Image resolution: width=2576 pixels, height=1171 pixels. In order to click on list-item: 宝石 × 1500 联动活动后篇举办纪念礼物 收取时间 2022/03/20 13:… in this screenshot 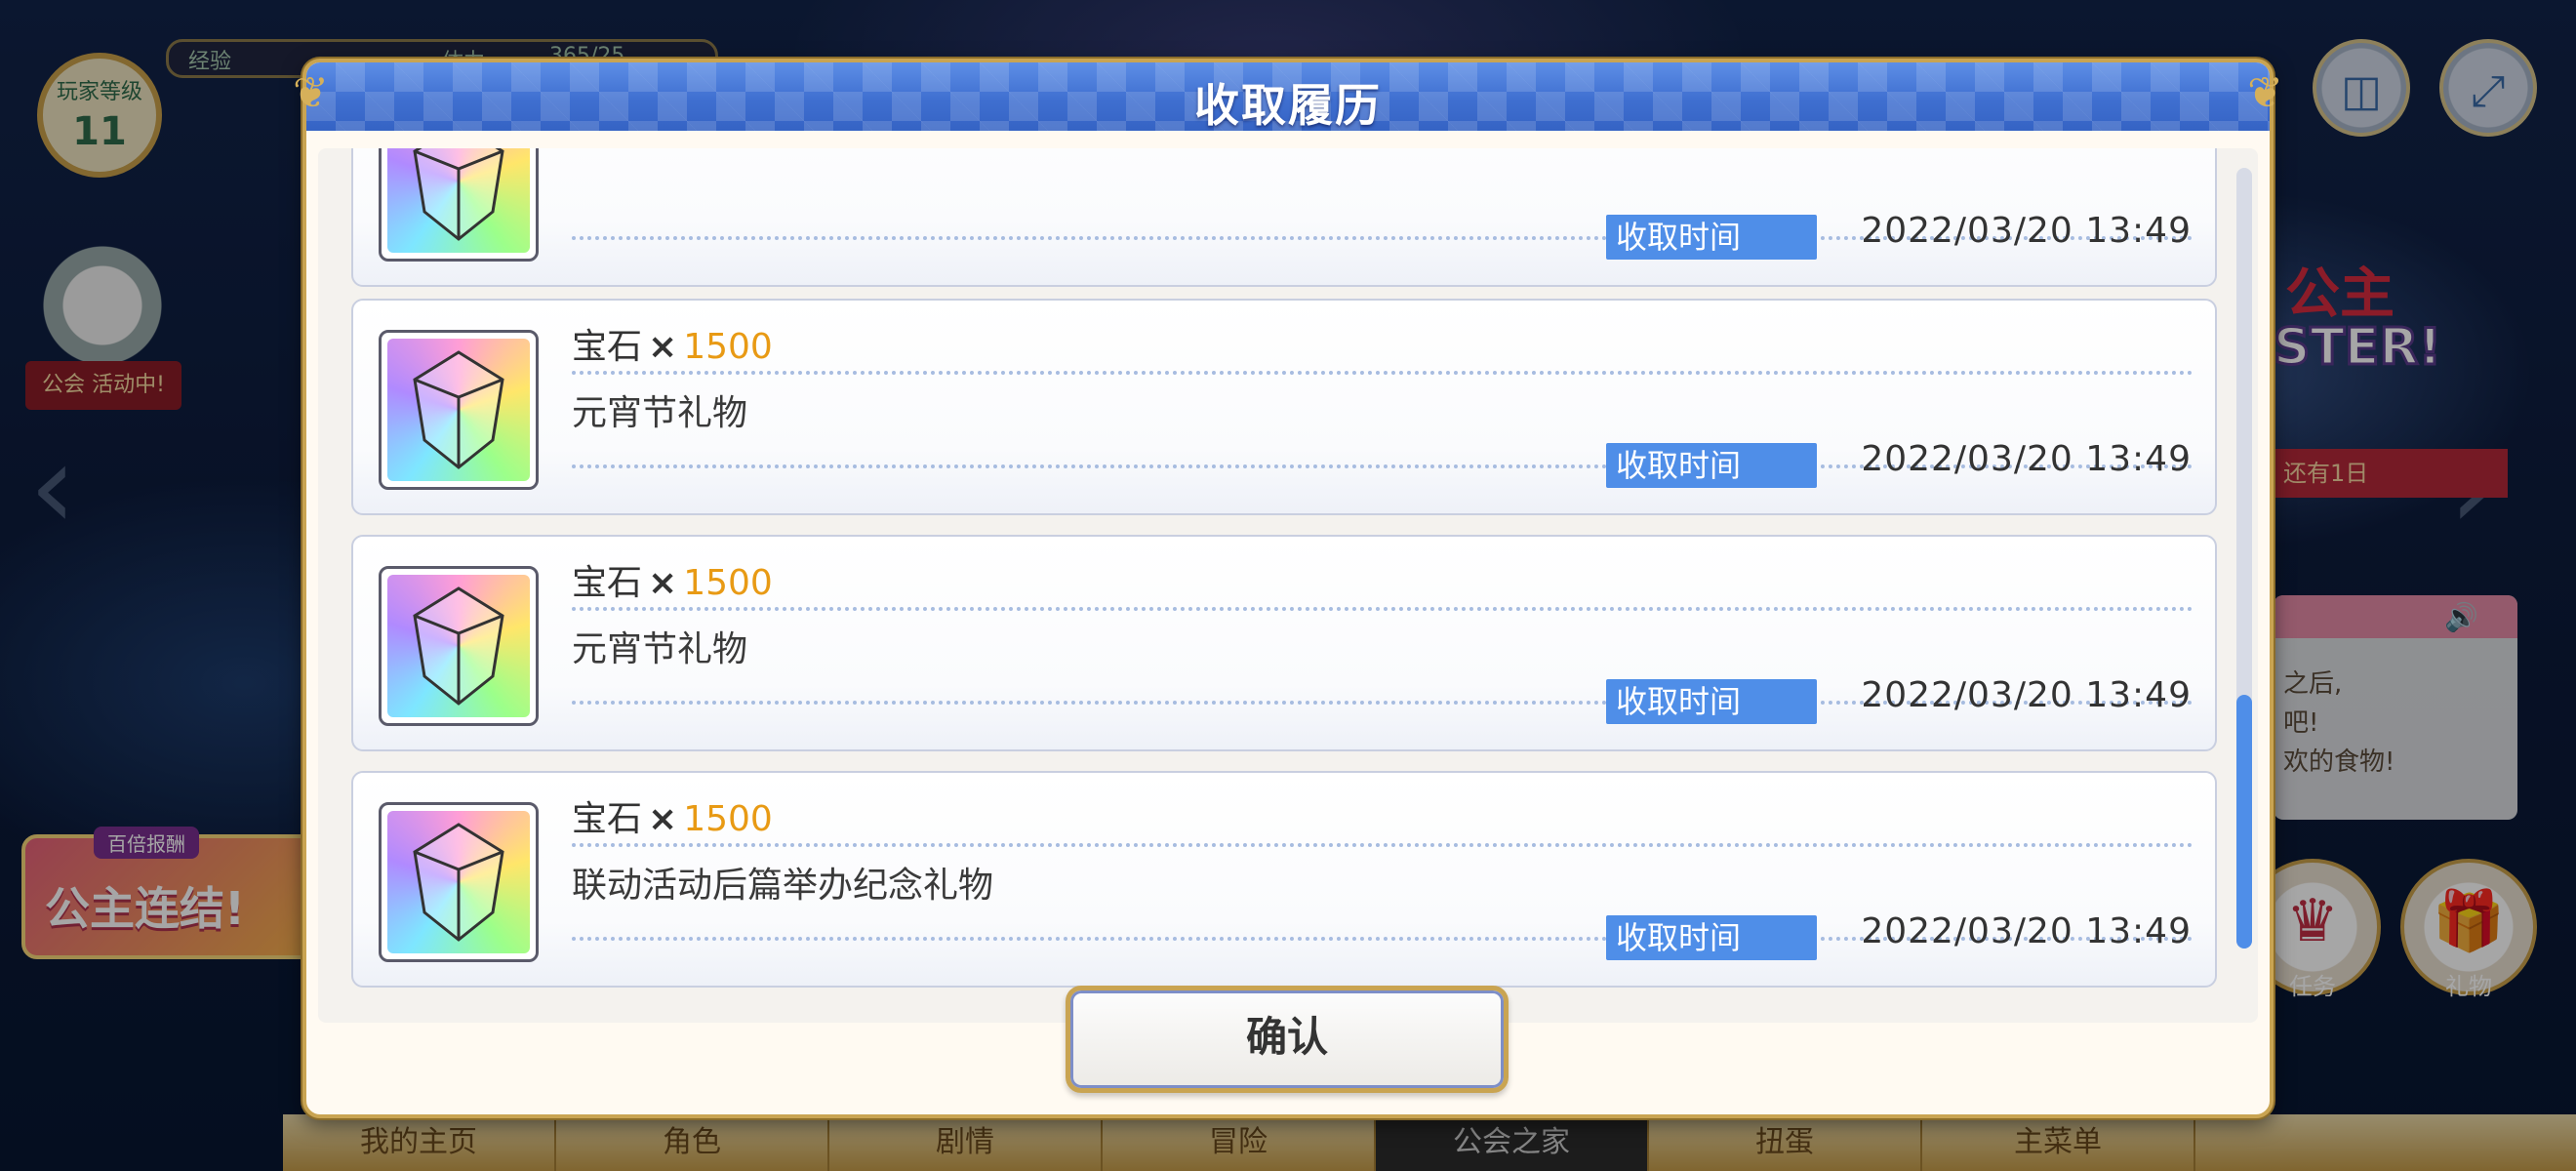, I will do `click(1284, 879)`.